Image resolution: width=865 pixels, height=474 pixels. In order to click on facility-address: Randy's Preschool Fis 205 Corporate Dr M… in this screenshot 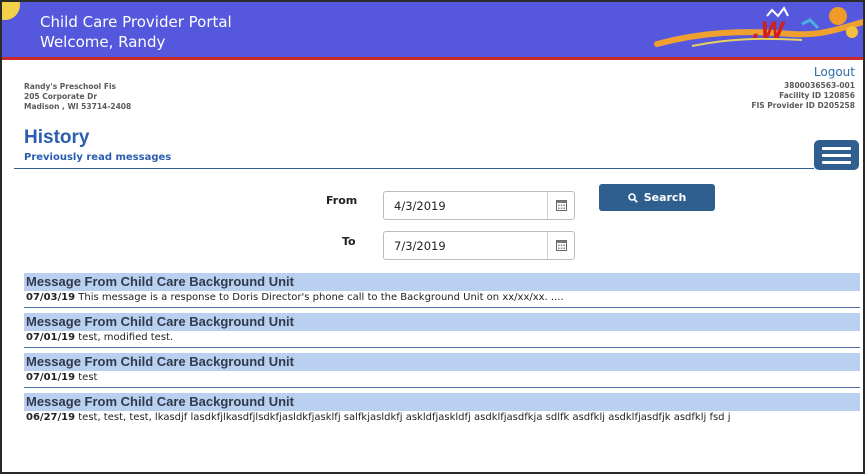, I will do `click(77, 97)`.